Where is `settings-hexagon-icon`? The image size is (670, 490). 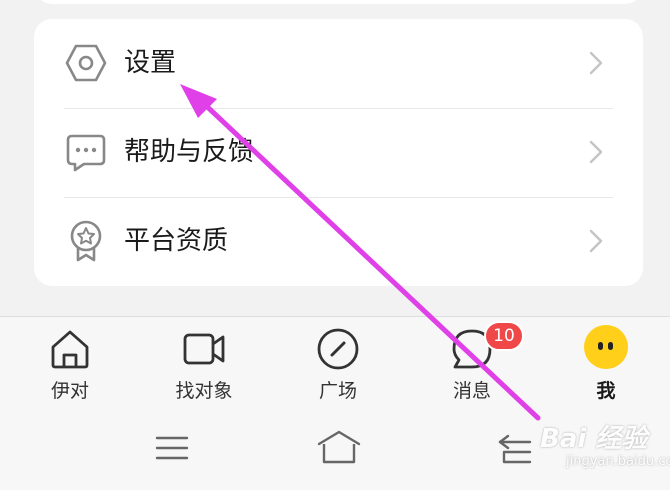 settings-hexagon-icon is located at coordinates (86, 63).